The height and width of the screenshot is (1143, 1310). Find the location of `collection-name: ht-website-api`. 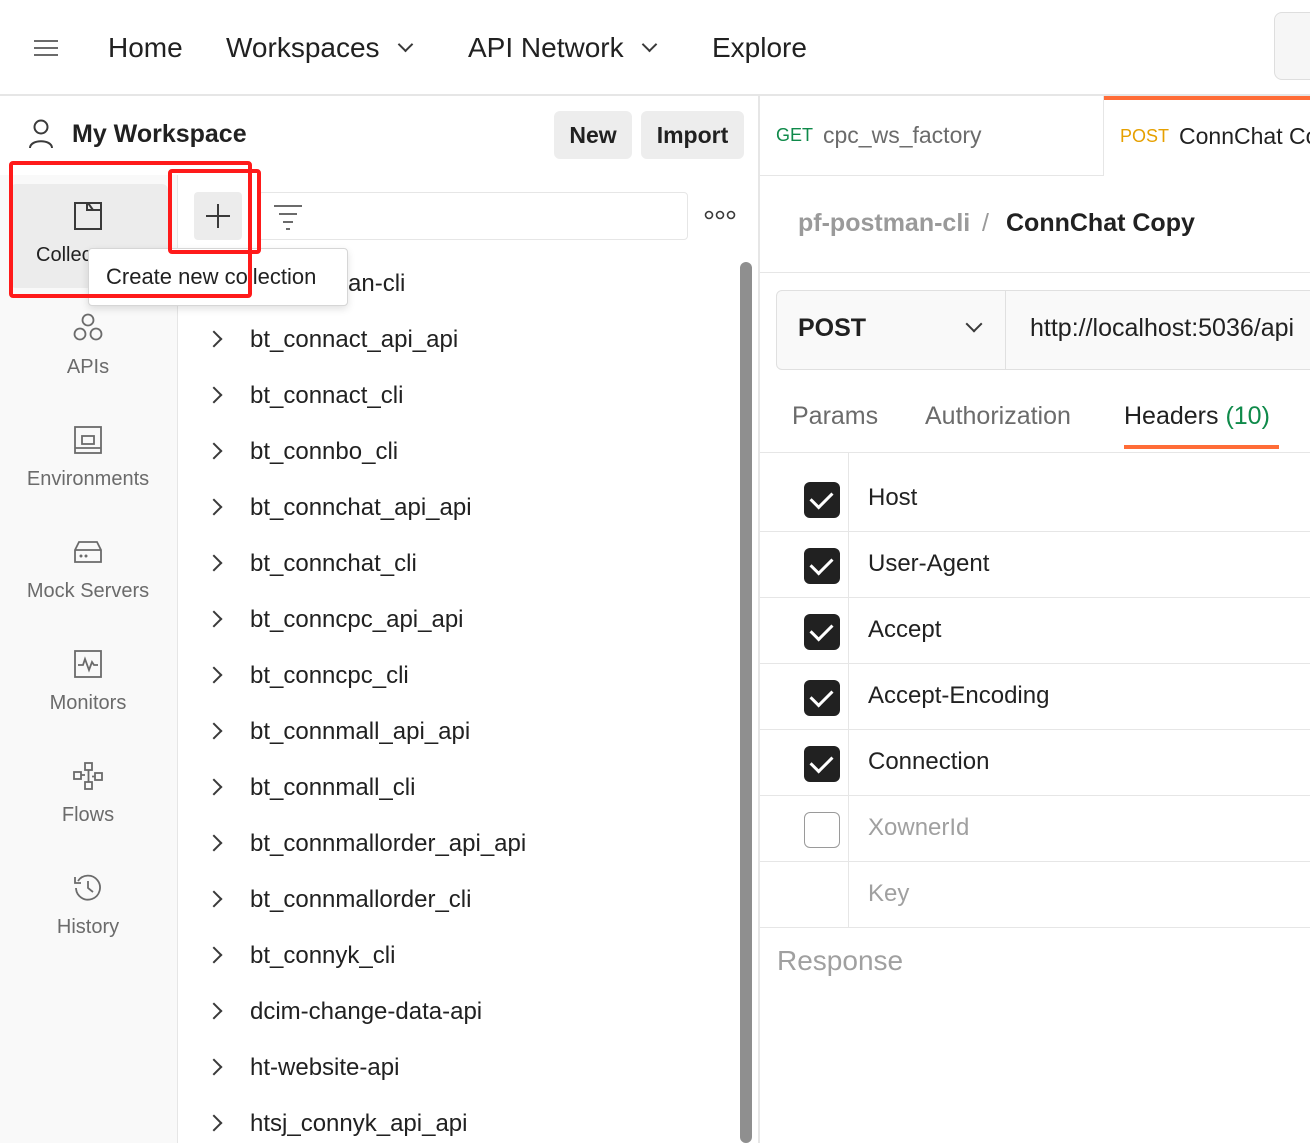

collection-name: ht-website-api is located at coordinates (325, 1067).